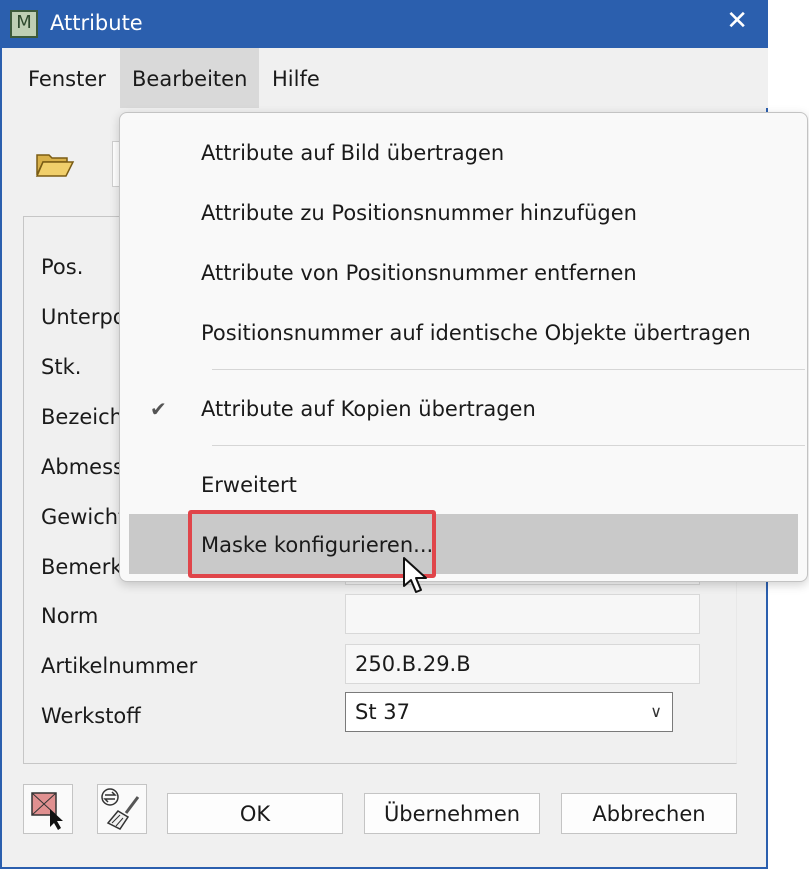 The height and width of the screenshot is (869, 809). Describe the element at coordinates (509, 712) in the screenshot. I see `werkstoff-select: St 37 ∨` at that location.